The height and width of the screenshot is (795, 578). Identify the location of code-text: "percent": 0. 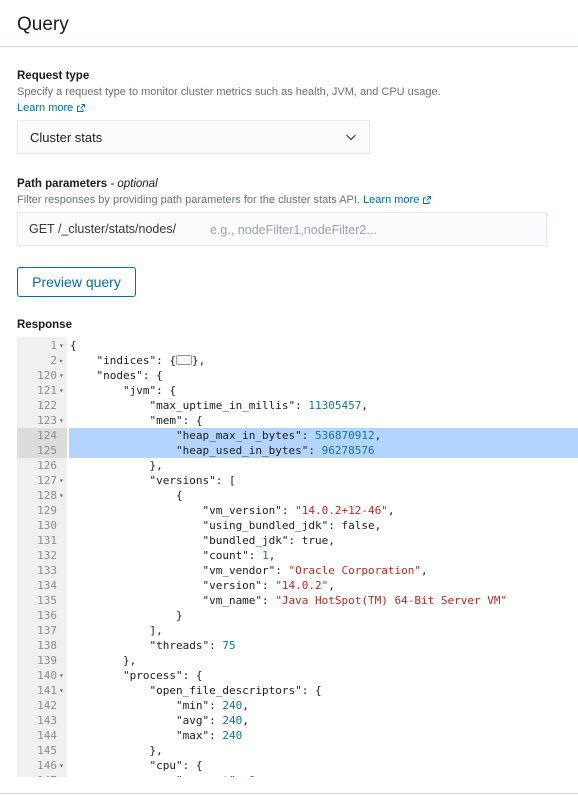
(162, 775).